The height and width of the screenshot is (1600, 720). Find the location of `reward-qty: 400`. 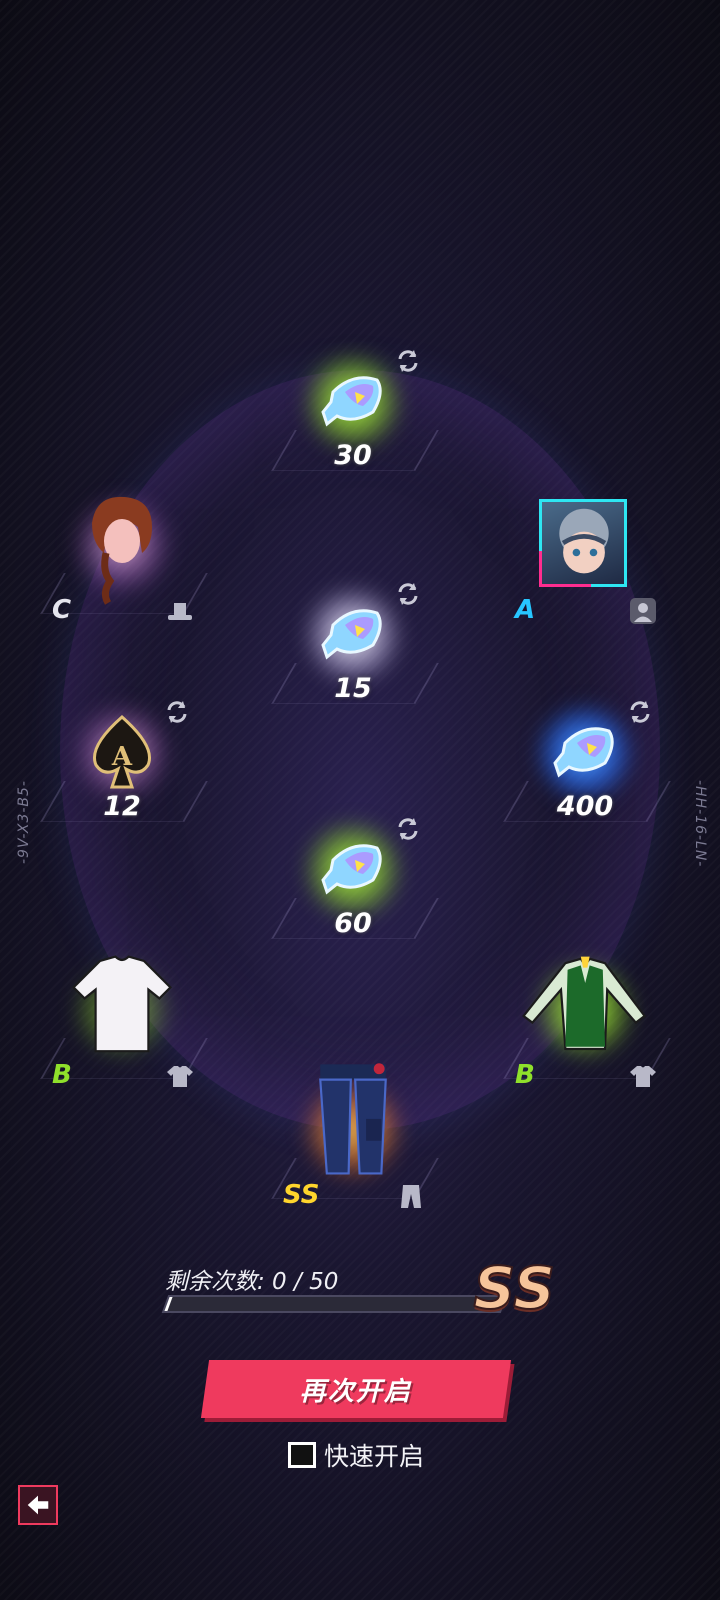

reward-qty: 400 is located at coordinates (585, 806).